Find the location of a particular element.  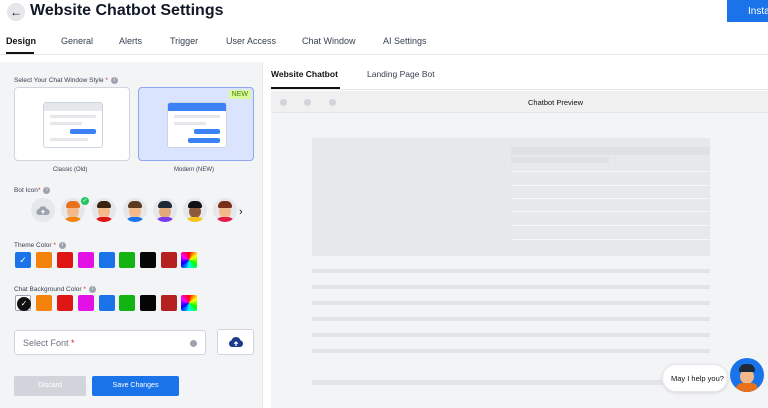

style-card-modern: NEW is located at coordinates (196, 124).